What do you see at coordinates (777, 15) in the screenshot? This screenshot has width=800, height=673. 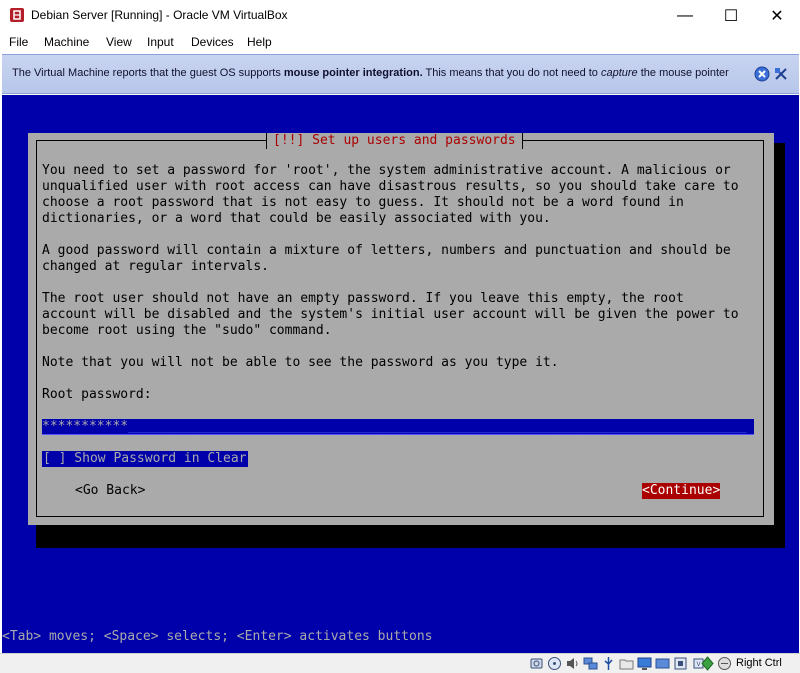 I see `close-button: ✕` at bounding box center [777, 15].